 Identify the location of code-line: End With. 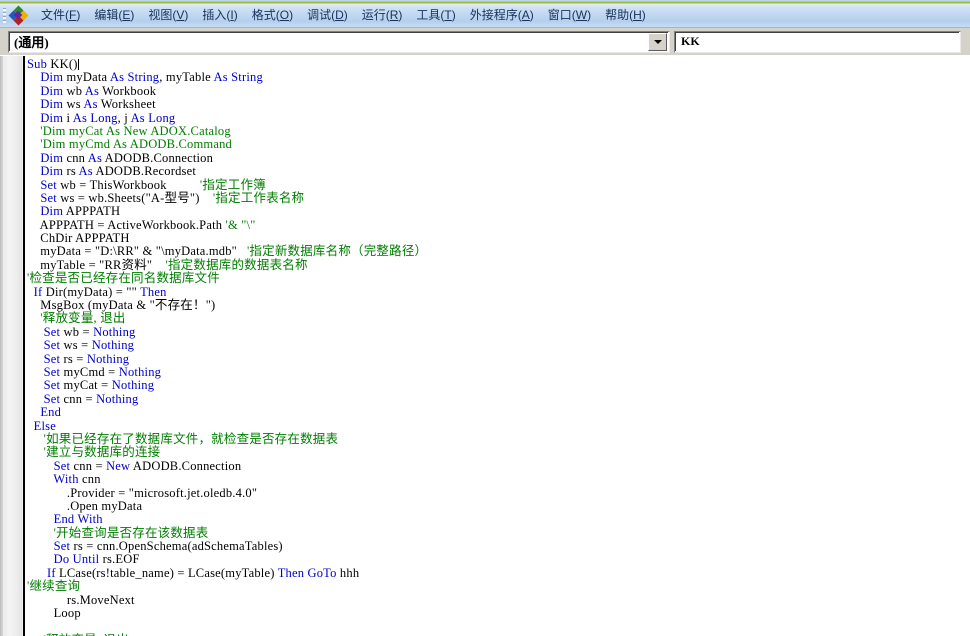
(498, 519).